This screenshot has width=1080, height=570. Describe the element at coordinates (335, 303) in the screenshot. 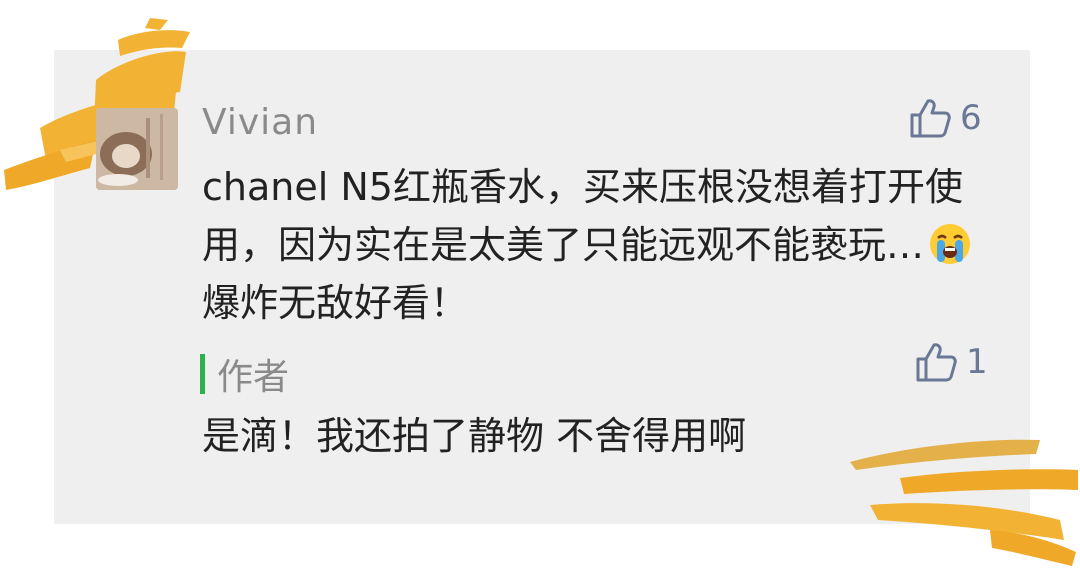

I see `comment-text-part: 爆炸无敌好看！` at that location.